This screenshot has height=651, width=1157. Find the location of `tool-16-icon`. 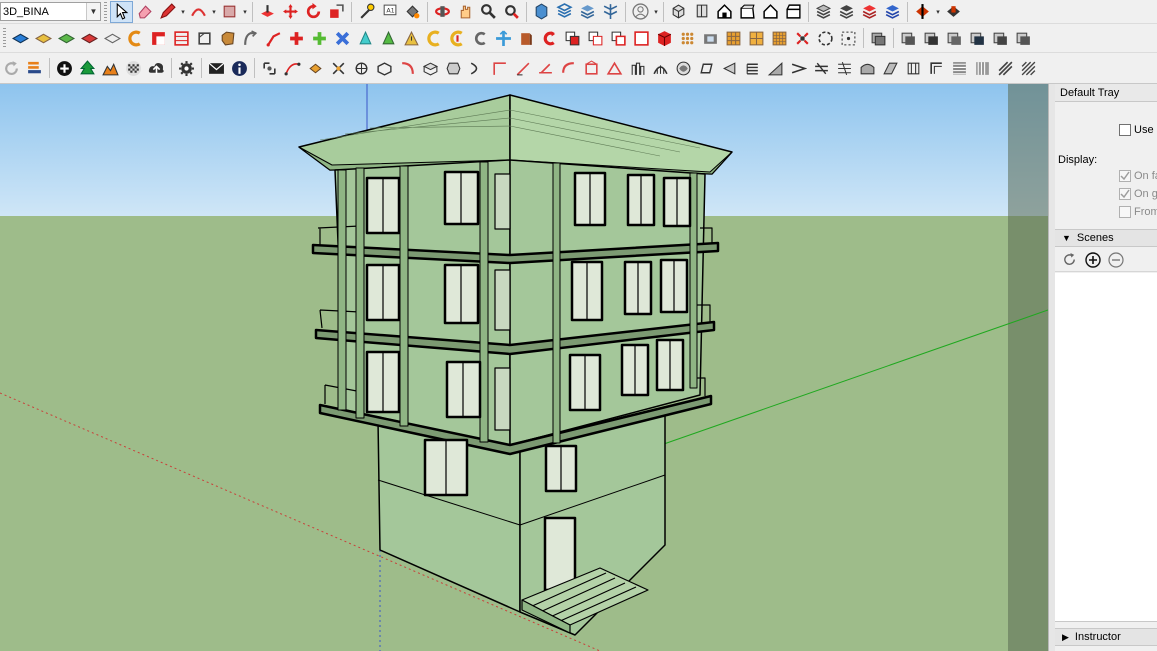

tool-16-icon is located at coordinates (614, 68).